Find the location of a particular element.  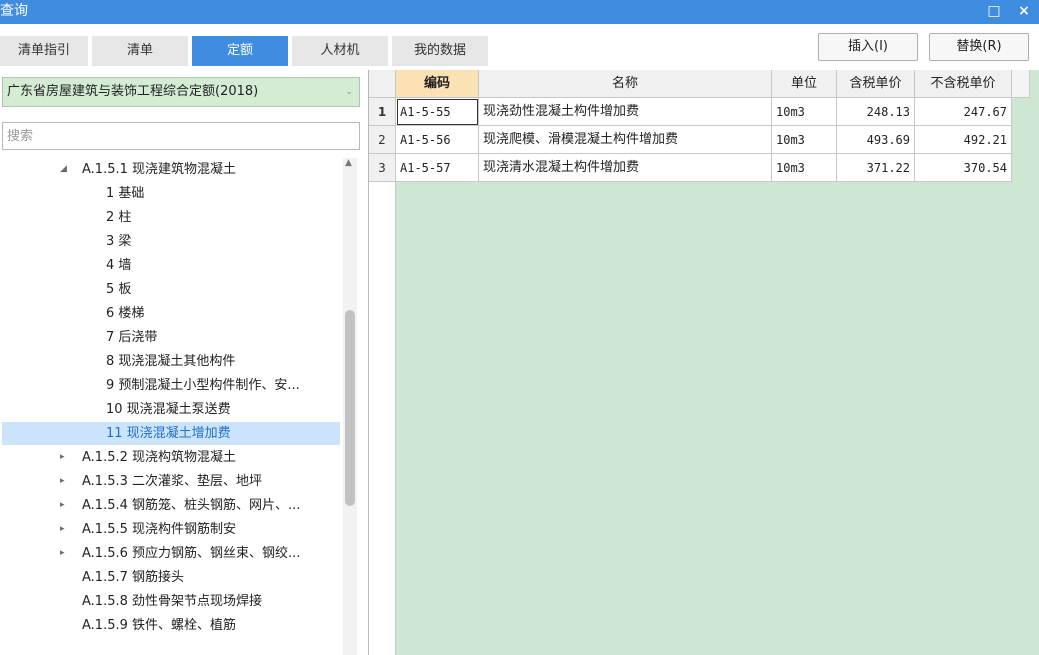

cell-code: A1-5-56 is located at coordinates (437, 140).